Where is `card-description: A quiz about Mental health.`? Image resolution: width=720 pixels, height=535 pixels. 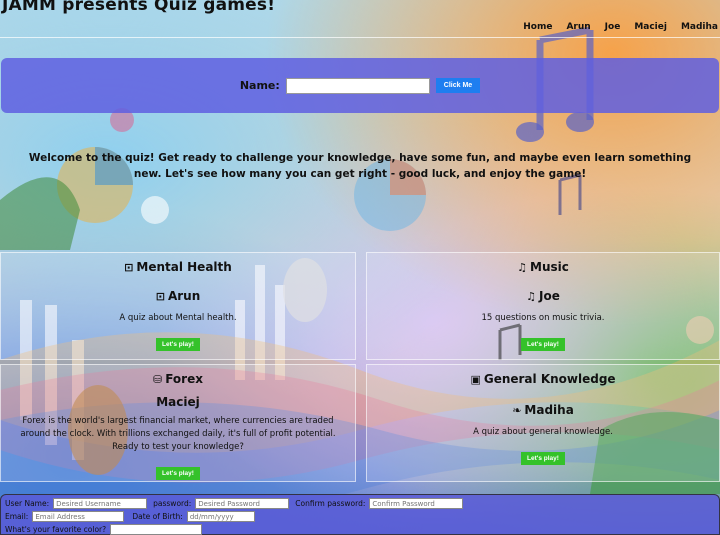 card-description: A quiz about Mental health. is located at coordinates (178, 318).